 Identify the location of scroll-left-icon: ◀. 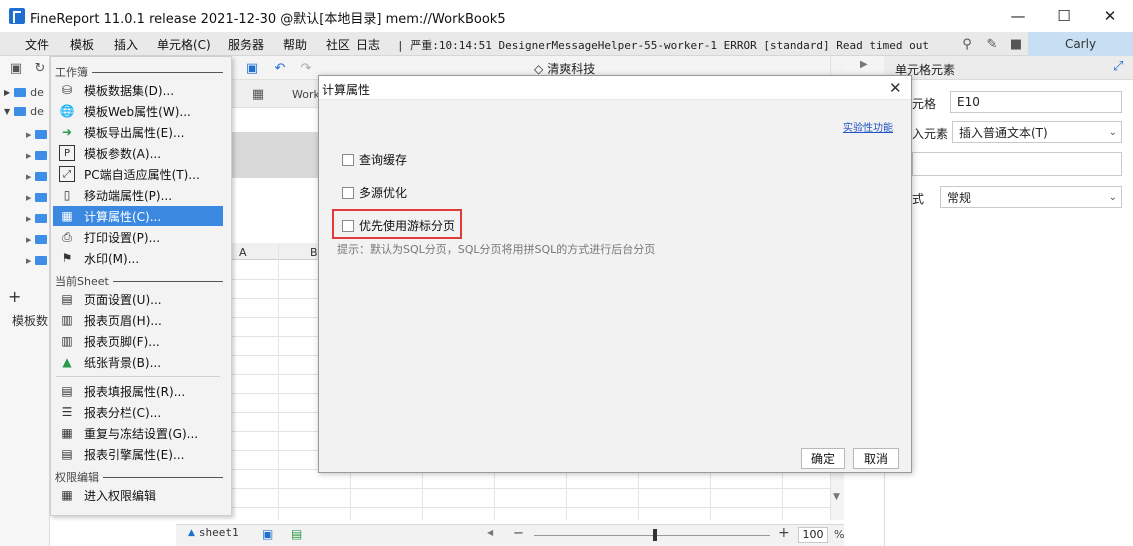
(490, 532).